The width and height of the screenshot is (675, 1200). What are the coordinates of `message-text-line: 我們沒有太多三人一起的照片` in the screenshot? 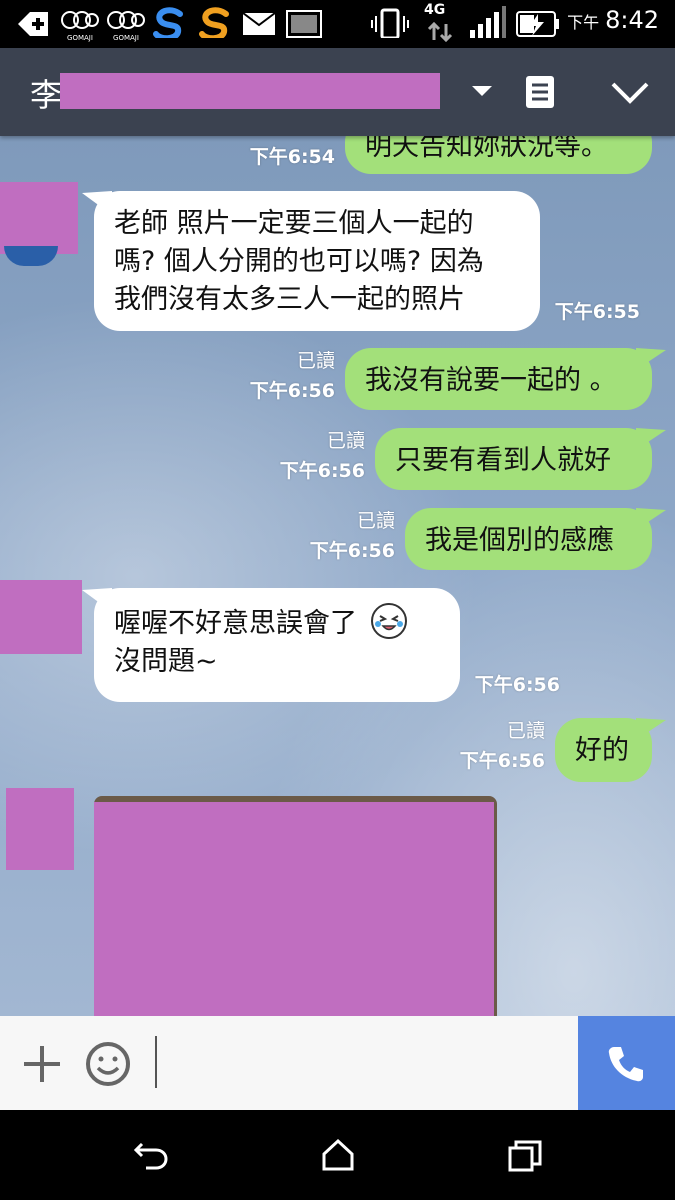 It's located at (289, 299).